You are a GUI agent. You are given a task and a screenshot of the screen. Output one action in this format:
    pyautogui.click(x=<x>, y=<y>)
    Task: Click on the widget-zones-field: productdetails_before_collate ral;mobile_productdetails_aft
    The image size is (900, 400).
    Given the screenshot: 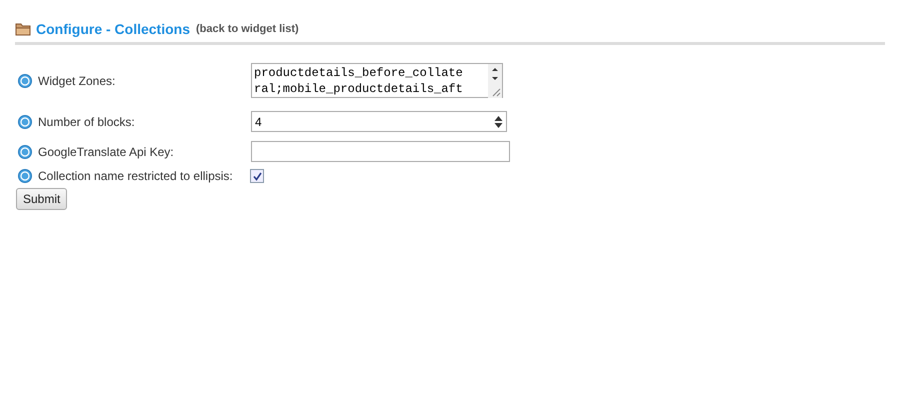 What is the action you would take?
    pyautogui.click(x=377, y=80)
    